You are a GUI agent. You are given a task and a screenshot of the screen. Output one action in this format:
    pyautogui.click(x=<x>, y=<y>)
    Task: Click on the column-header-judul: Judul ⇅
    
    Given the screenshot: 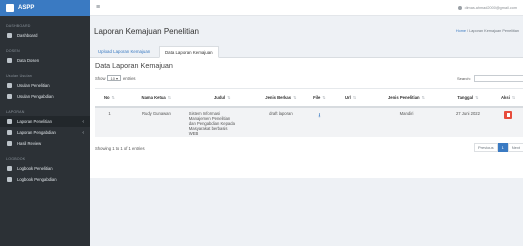 What is the action you would take?
    pyautogui.click(x=222, y=98)
    